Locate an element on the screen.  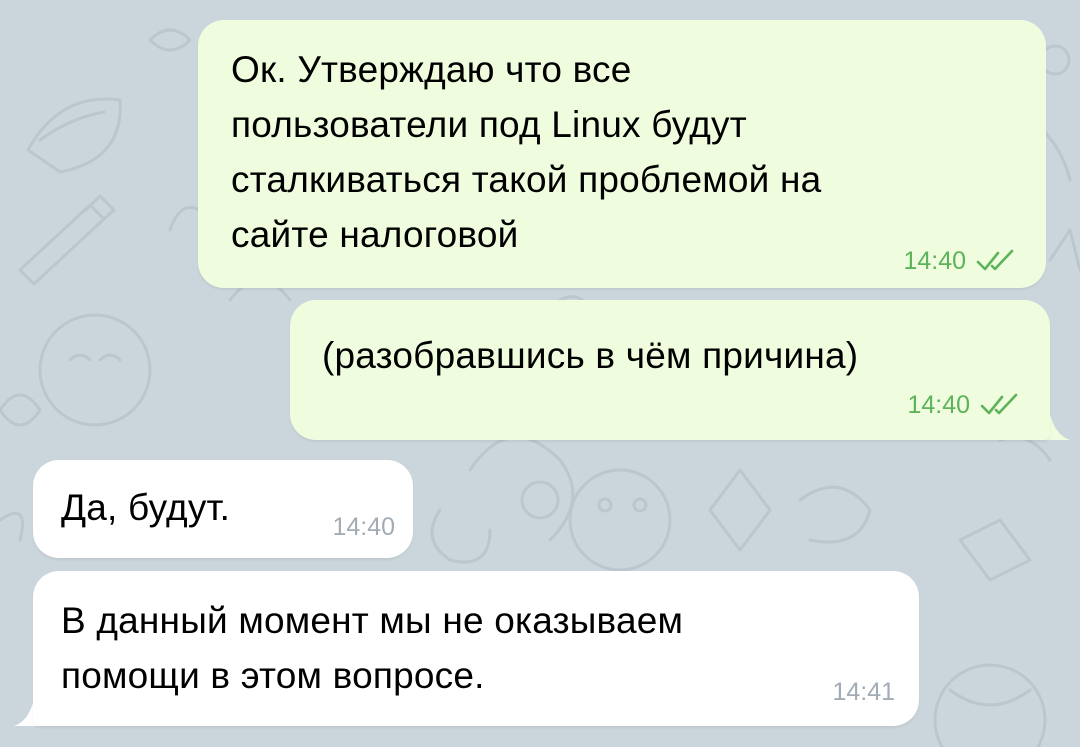
message-text-line: Да, будут. is located at coordinates (146, 507).